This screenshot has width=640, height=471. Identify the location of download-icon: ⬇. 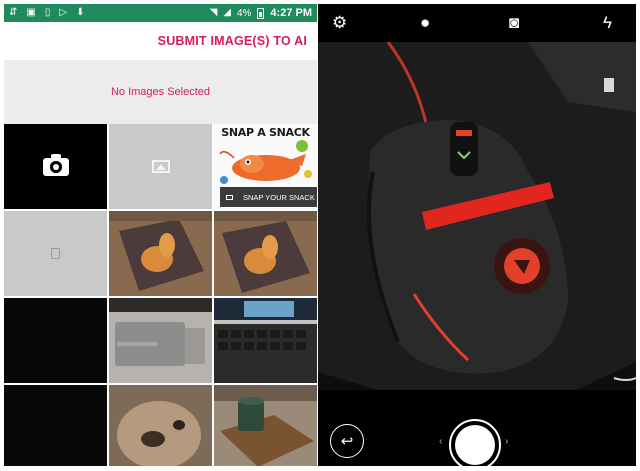
(80, 12).